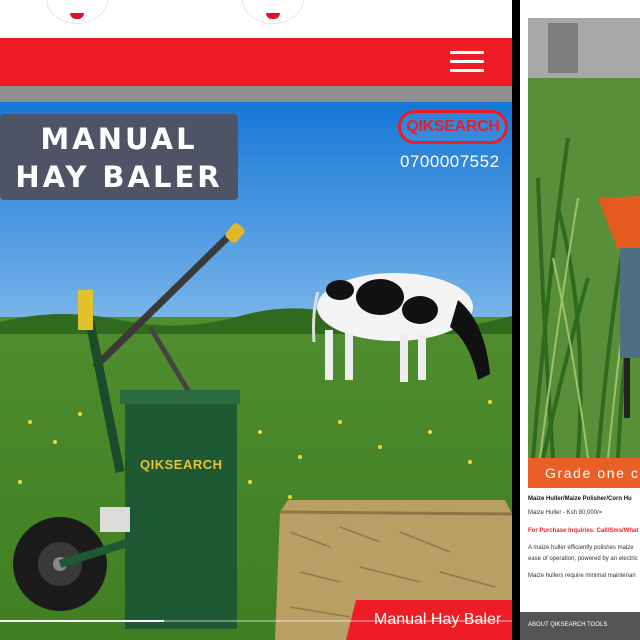 The width and height of the screenshot is (640, 640). I want to click on grade-banner: Grade one c, so click(584, 473).